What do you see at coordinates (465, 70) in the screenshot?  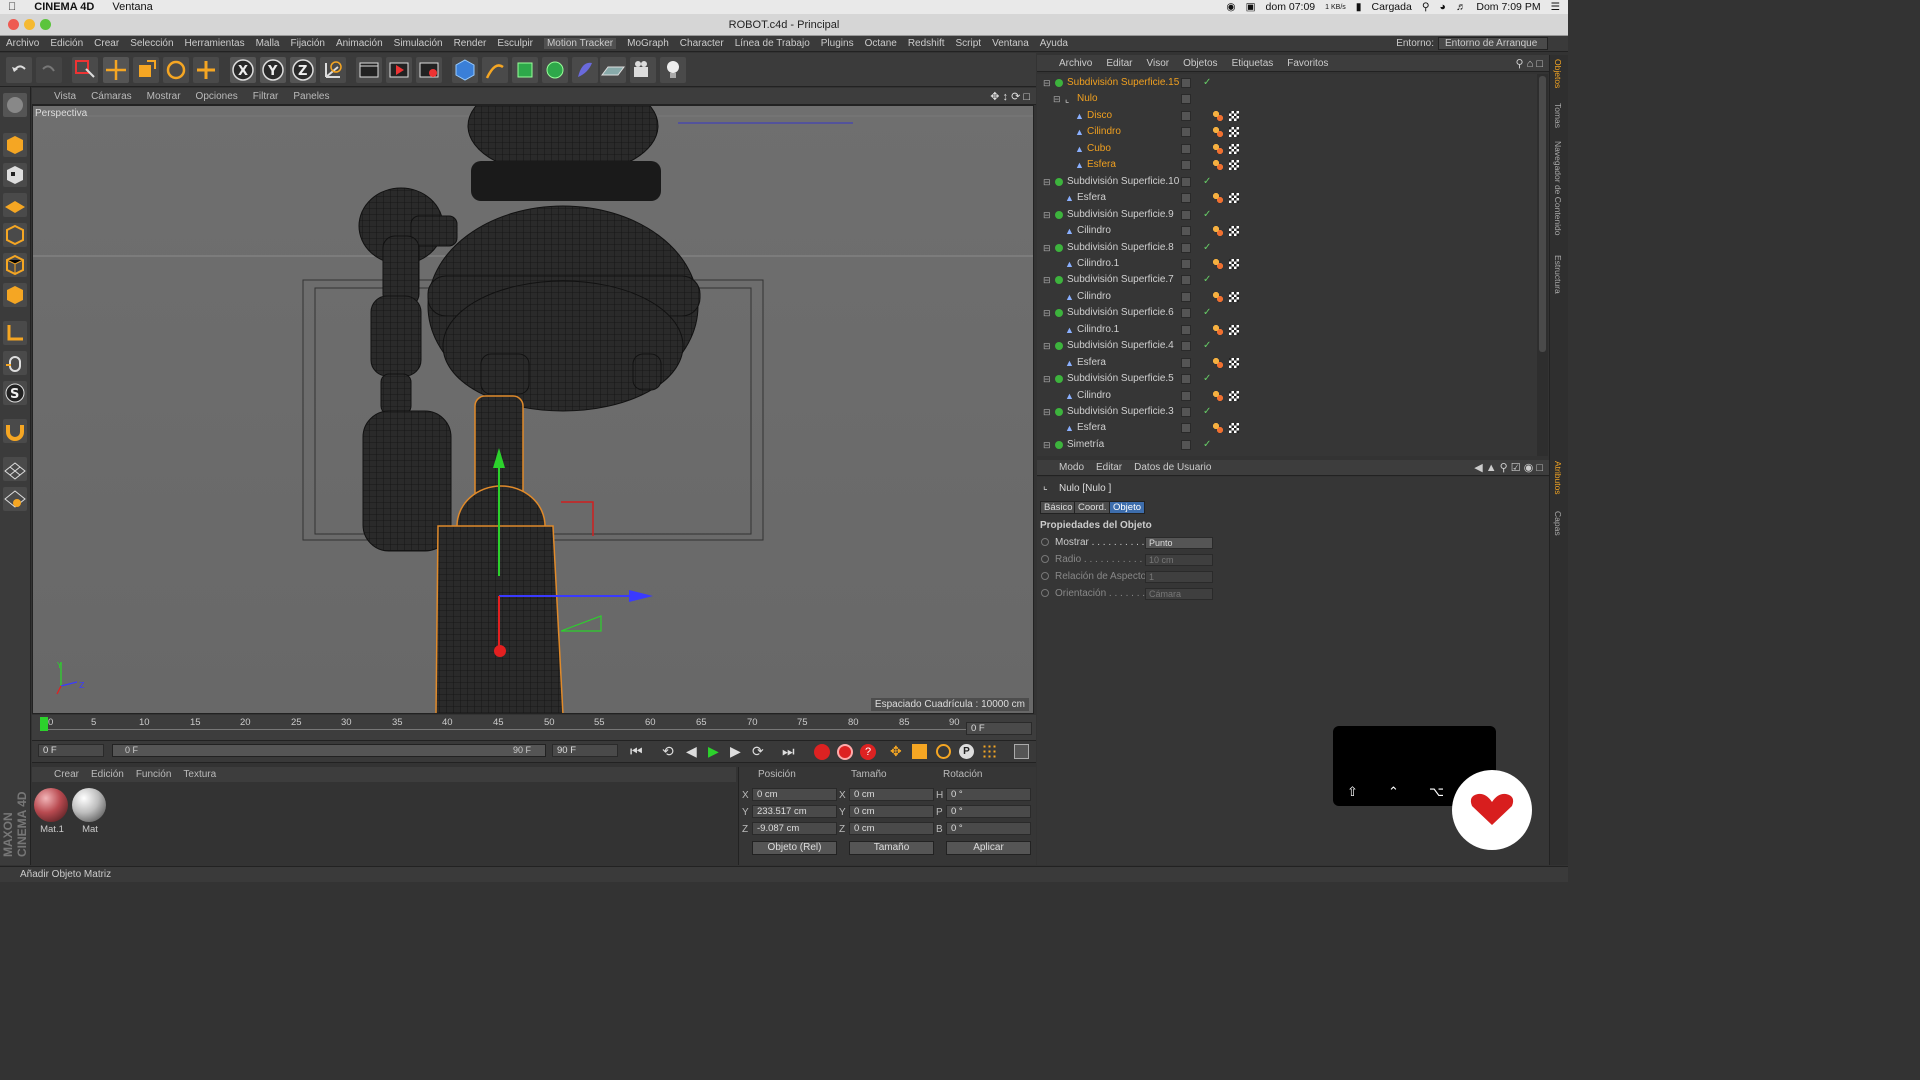 I see `cube-icon` at bounding box center [465, 70].